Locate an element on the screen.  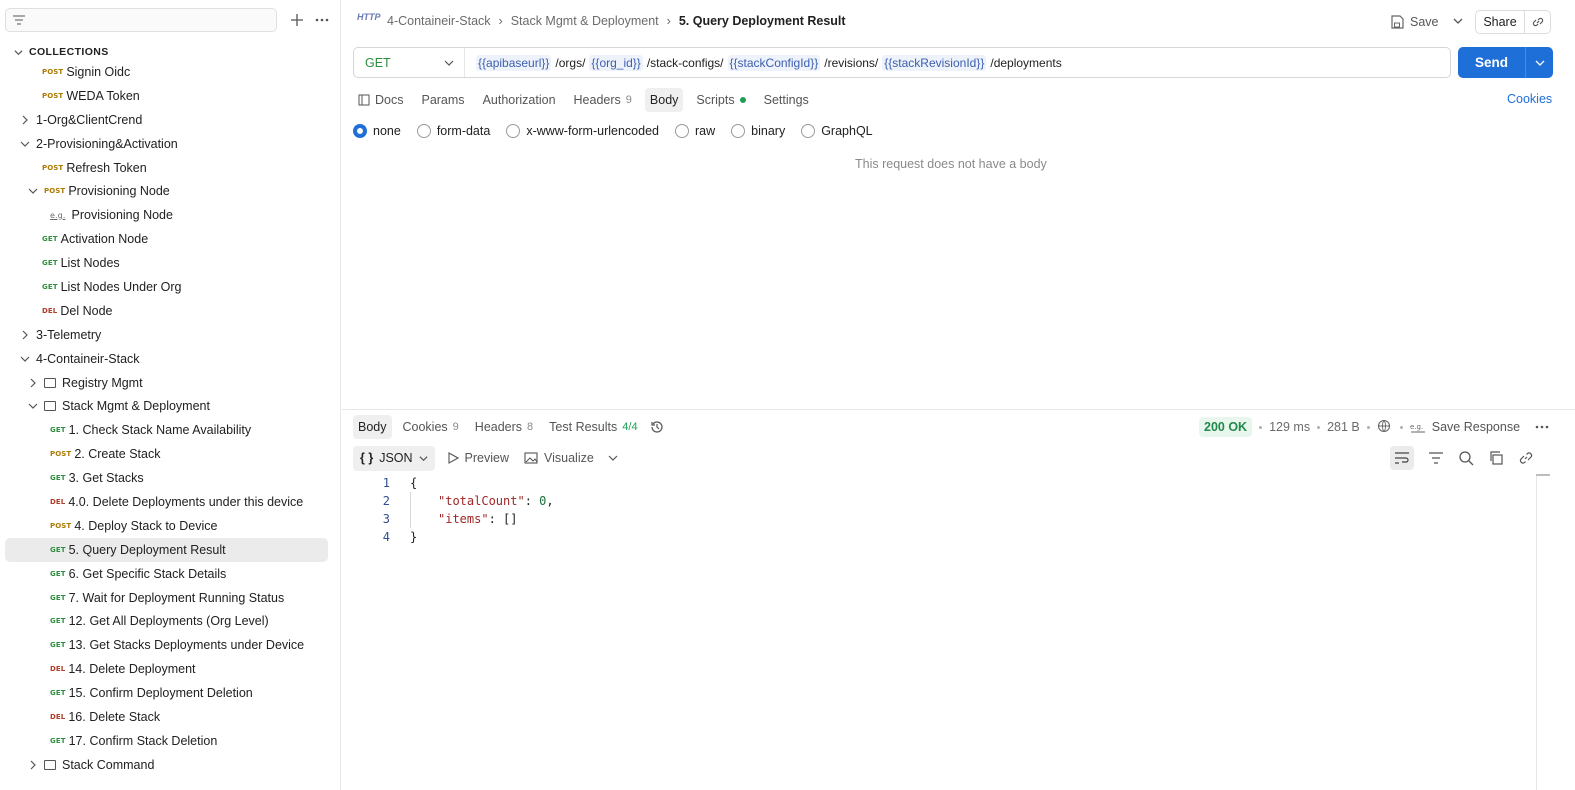
send-options-button is located at coordinates (1539, 62).